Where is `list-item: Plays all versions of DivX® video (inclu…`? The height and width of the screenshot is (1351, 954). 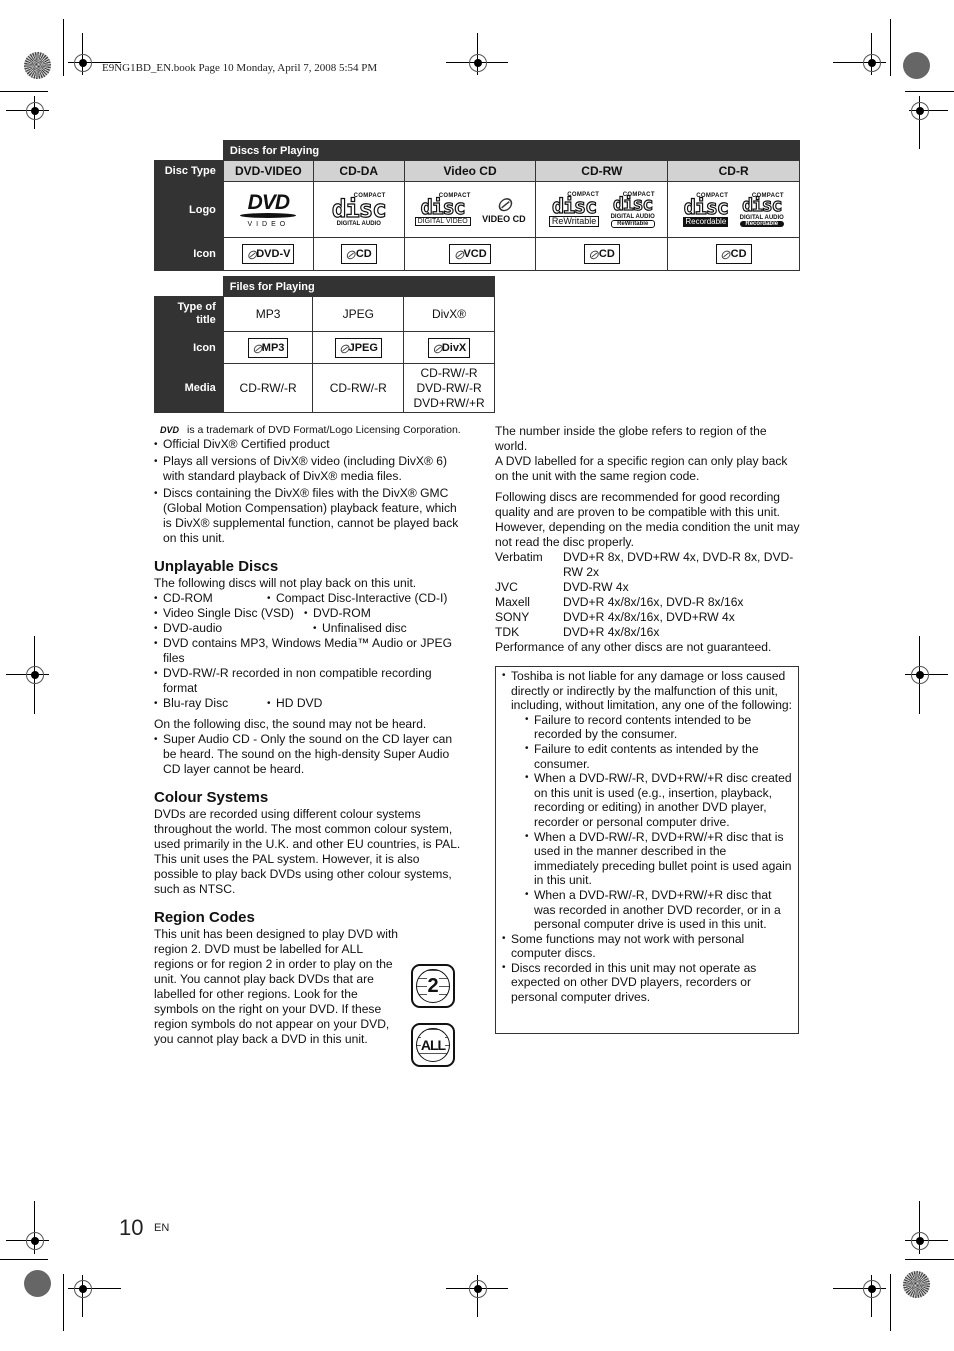 list-item: Plays all versions of DivX® video (inclu… is located at coordinates (309, 469).